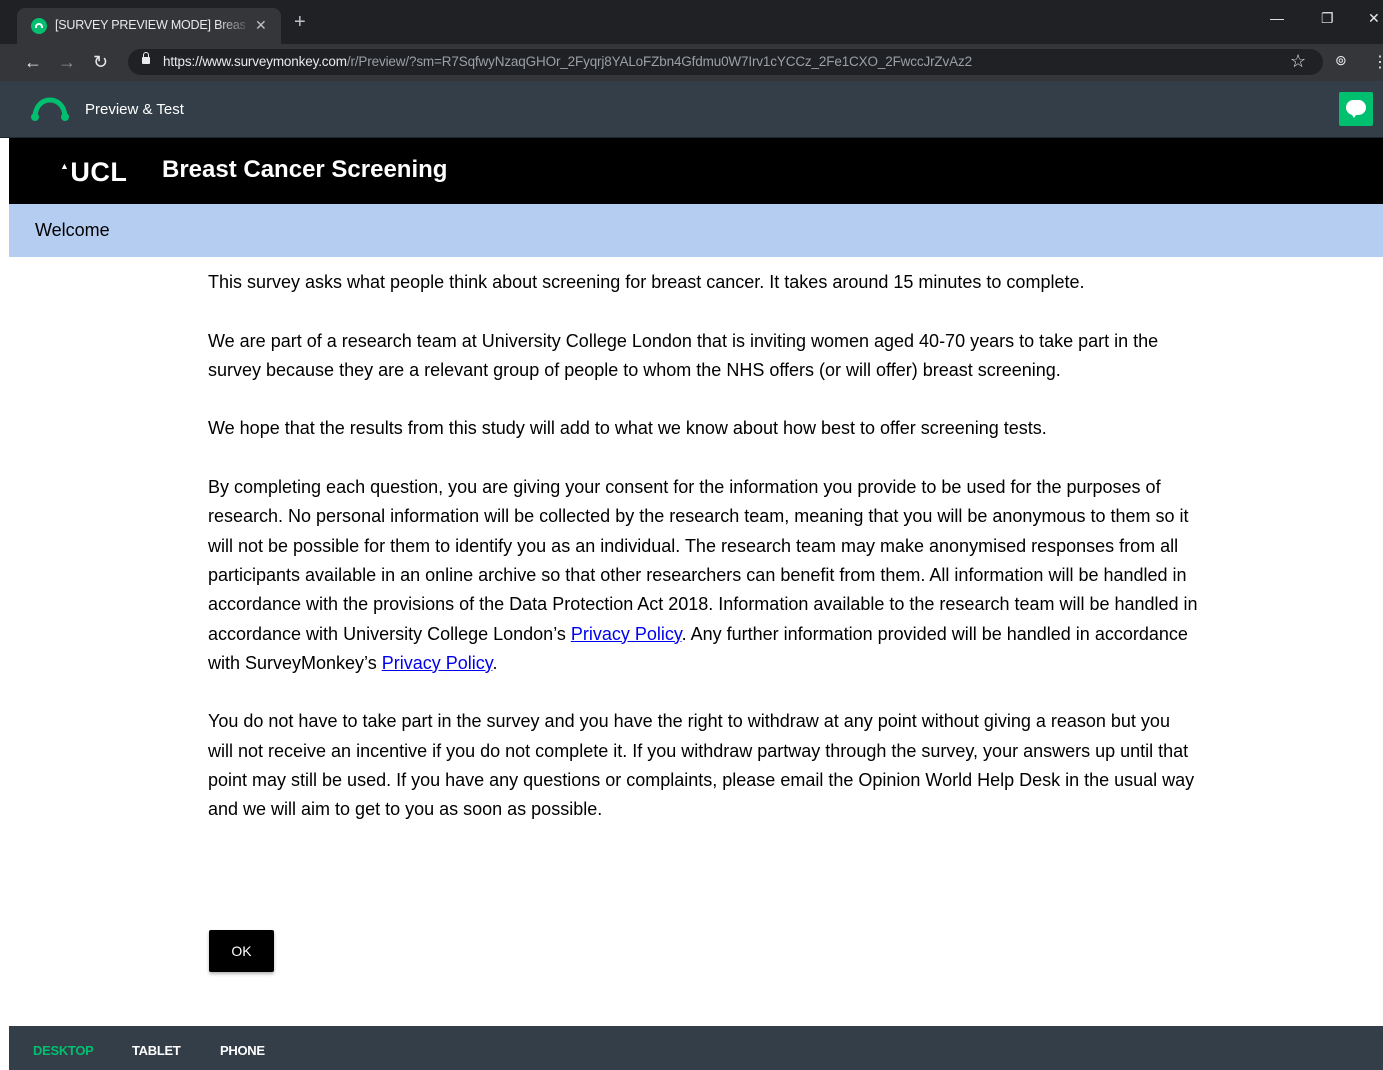  Describe the element at coordinates (39, 26) in the screenshot. I see `surveymonkey-favicon-icon` at that location.